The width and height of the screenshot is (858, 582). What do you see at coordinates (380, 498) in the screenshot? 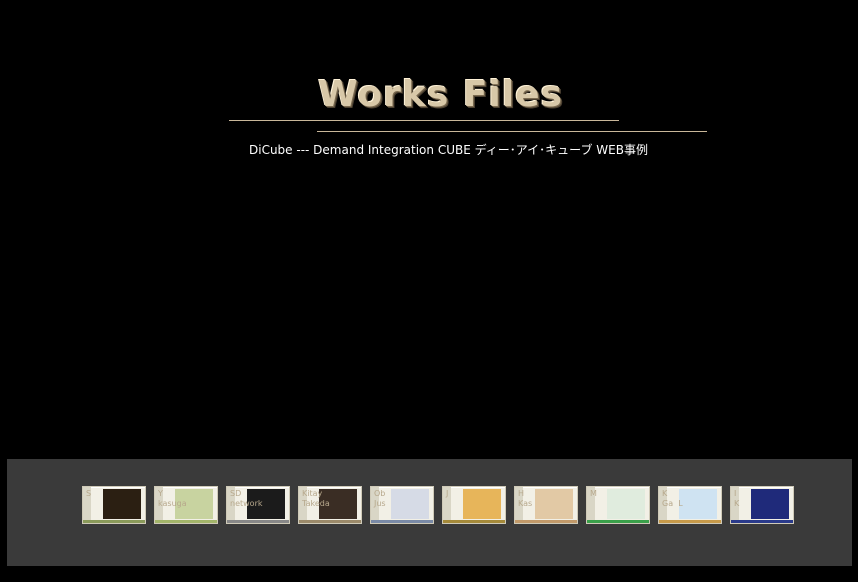
I see `thumbnail-label: Ob Jus` at bounding box center [380, 498].